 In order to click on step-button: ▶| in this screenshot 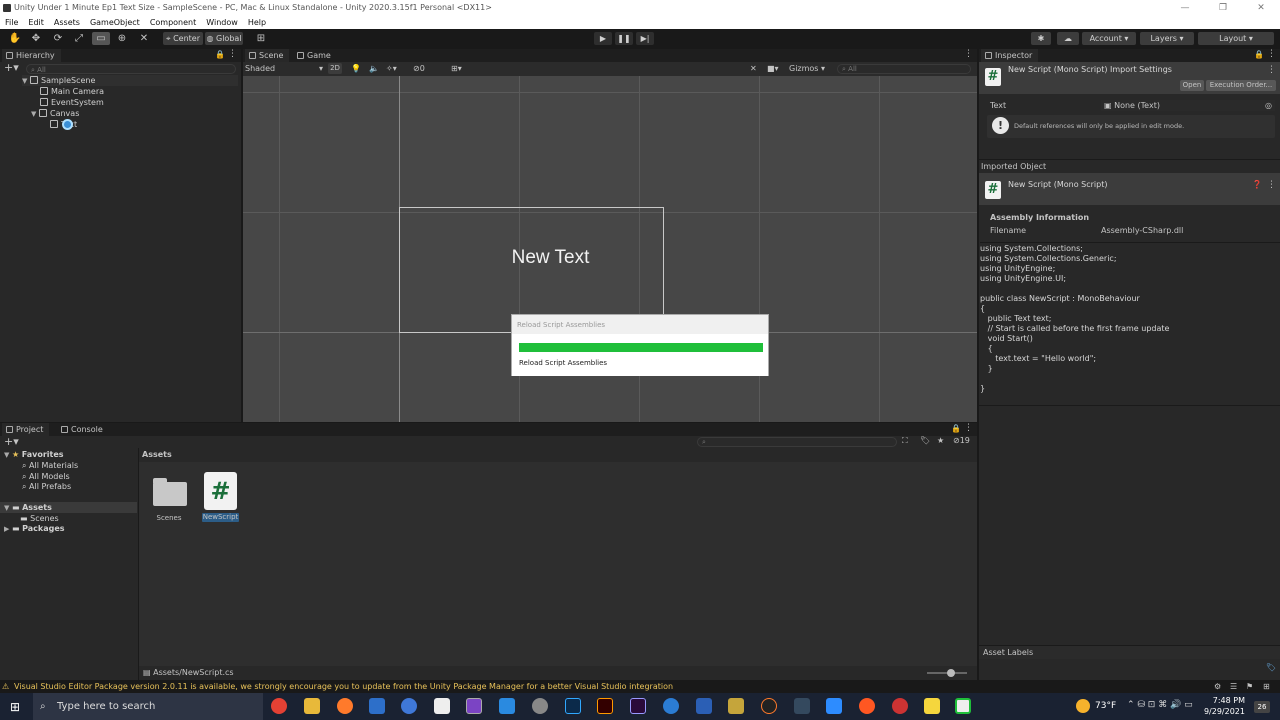, I will do `click(645, 38)`.